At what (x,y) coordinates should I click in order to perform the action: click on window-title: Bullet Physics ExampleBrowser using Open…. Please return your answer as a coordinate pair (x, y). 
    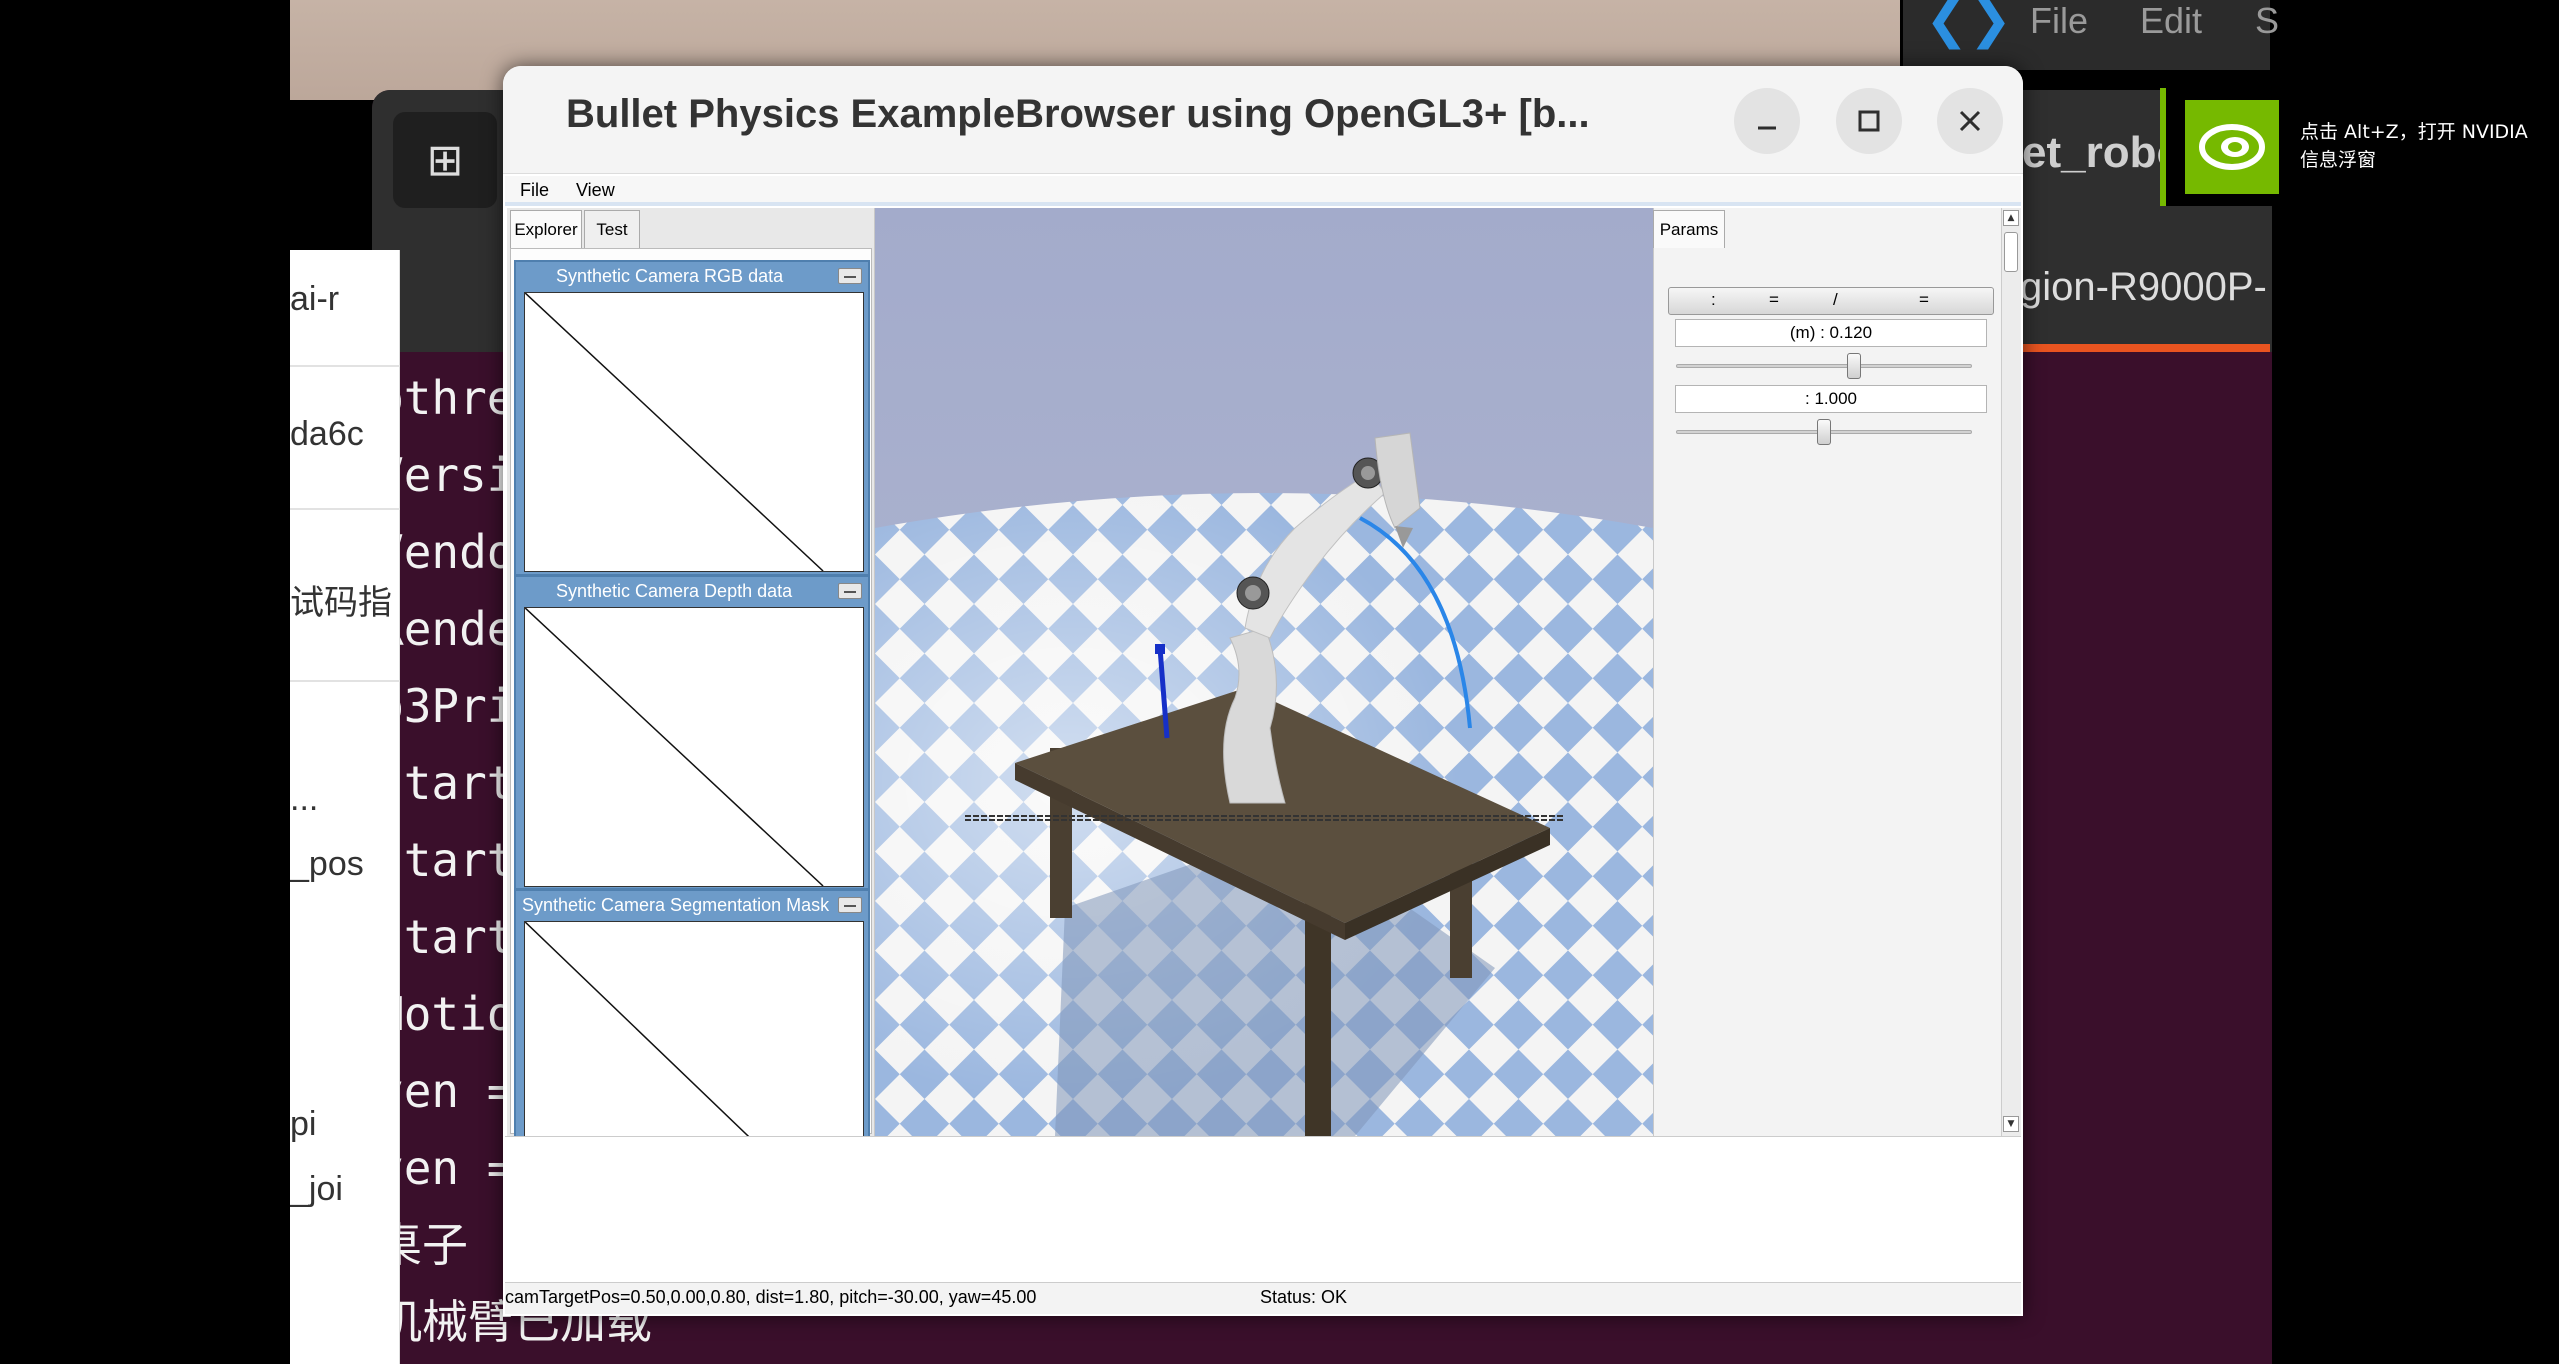
    Looking at the image, I should click on (1078, 114).